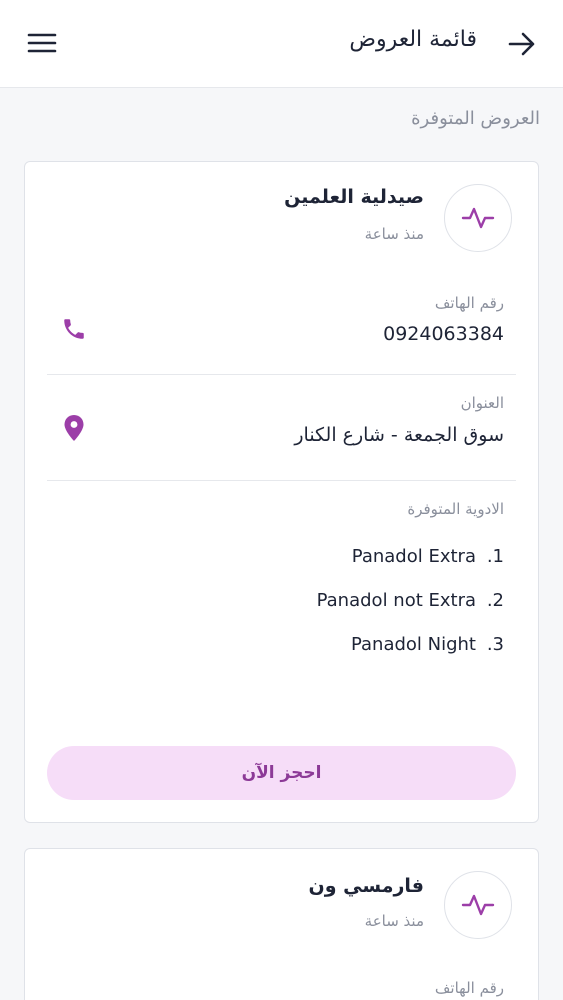  I want to click on back-button, so click(522, 44).